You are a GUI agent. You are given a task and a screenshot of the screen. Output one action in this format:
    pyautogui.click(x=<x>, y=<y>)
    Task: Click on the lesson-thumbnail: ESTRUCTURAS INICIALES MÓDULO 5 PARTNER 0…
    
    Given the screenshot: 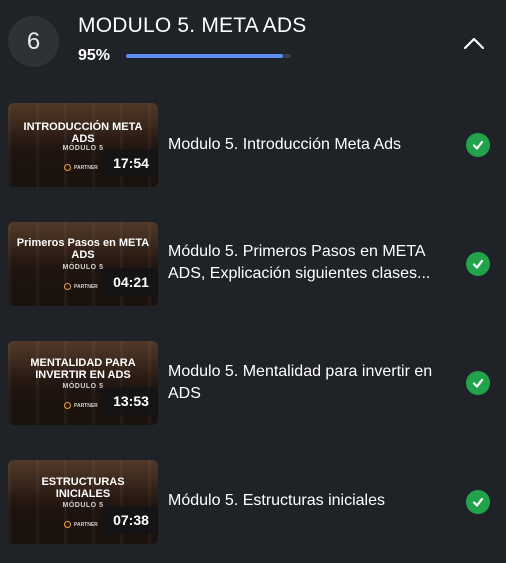 What is the action you would take?
    pyautogui.click(x=83, y=502)
    